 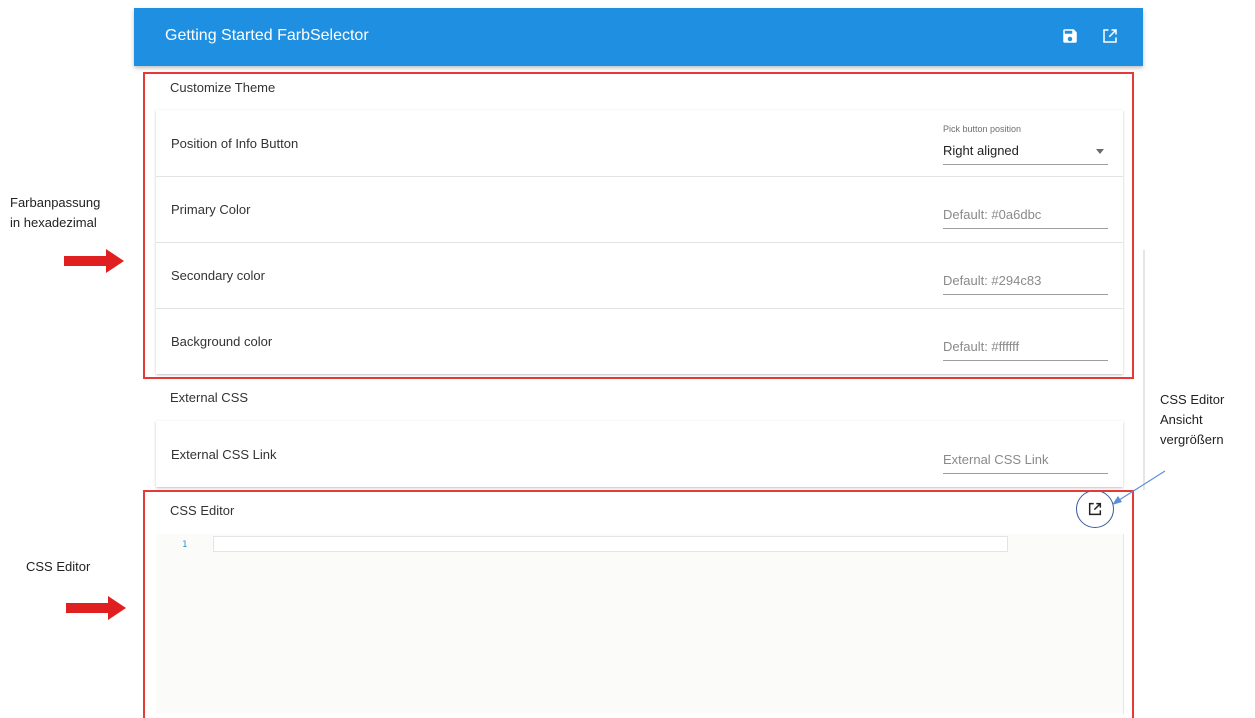 What do you see at coordinates (1025, 152) in the screenshot?
I see `button-position-select: Right aligned` at bounding box center [1025, 152].